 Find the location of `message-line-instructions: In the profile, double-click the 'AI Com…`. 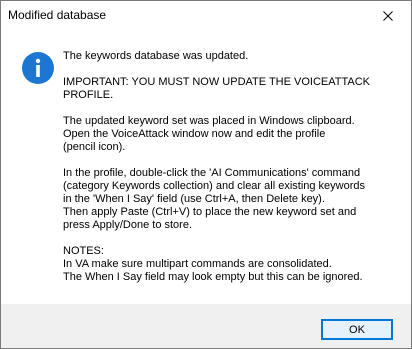

message-line-instructions: In the profile, double-click the 'AI Com… is located at coordinates (214, 199).